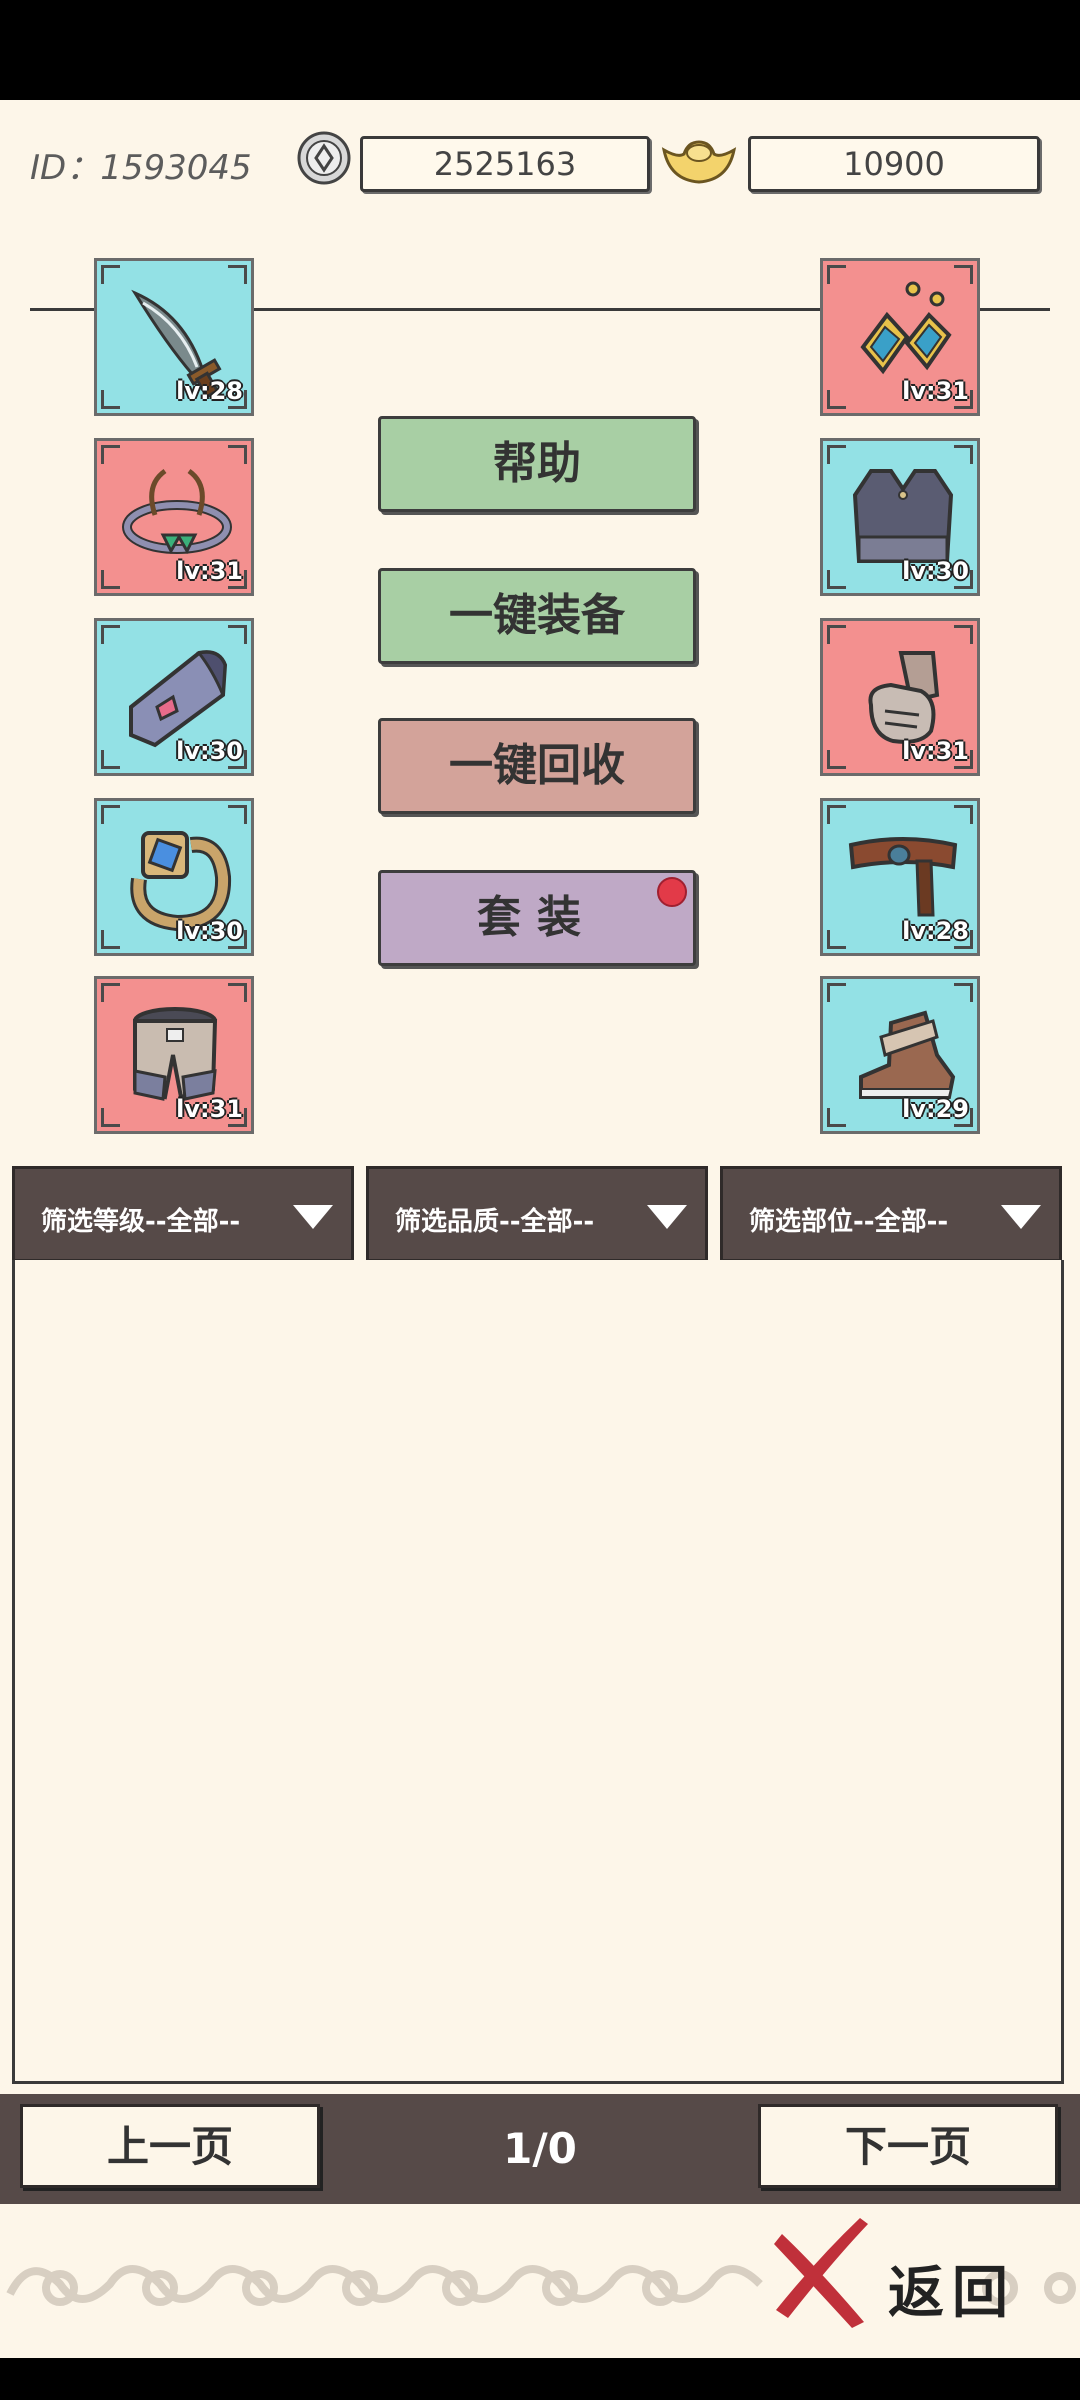 This screenshot has height=2400, width=1080. I want to click on filter-slot-label: 筛选部位--全部--, so click(849, 1222).